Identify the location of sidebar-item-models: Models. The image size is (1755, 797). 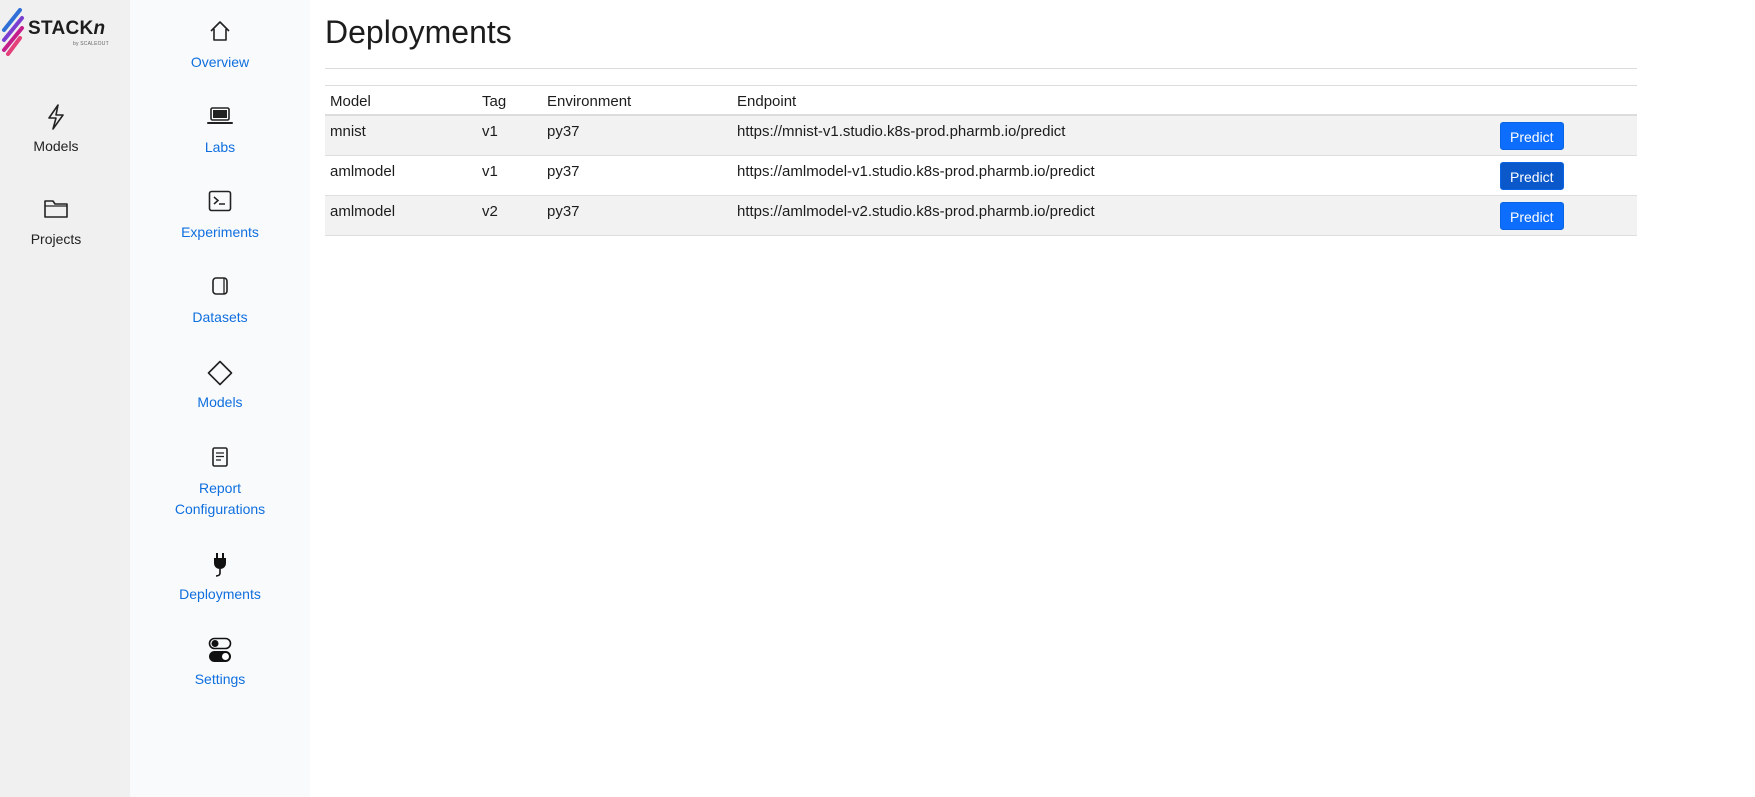
(220, 386).